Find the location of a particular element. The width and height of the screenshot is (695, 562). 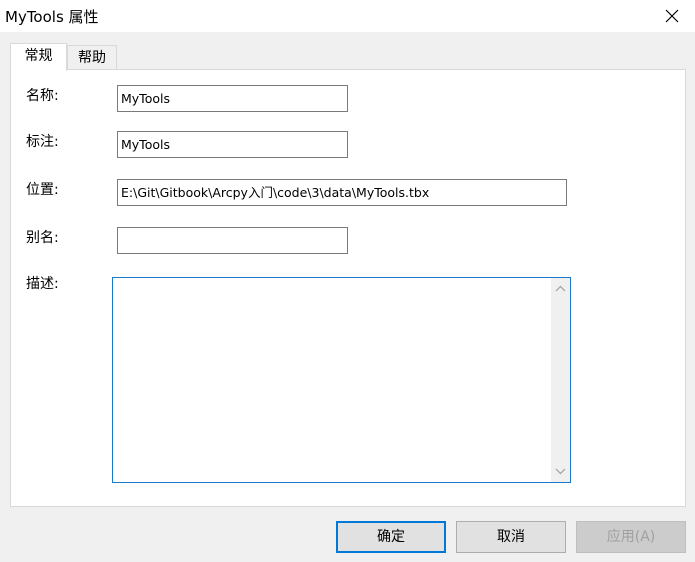

close-button is located at coordinates (672, 16).